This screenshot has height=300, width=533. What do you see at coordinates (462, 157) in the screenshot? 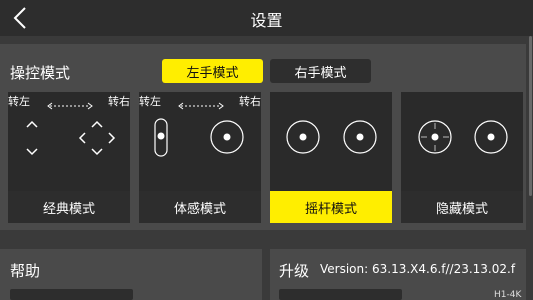
I see `hidden-mode-card: 隐藏模式` at bounding box center [462, 157].